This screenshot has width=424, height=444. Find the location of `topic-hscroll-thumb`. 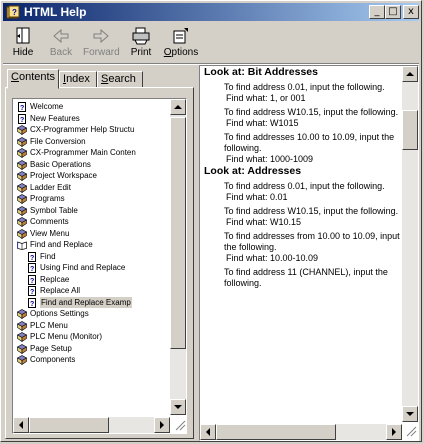

topic-hscroll-thumb is located at coordinates (276, 432).